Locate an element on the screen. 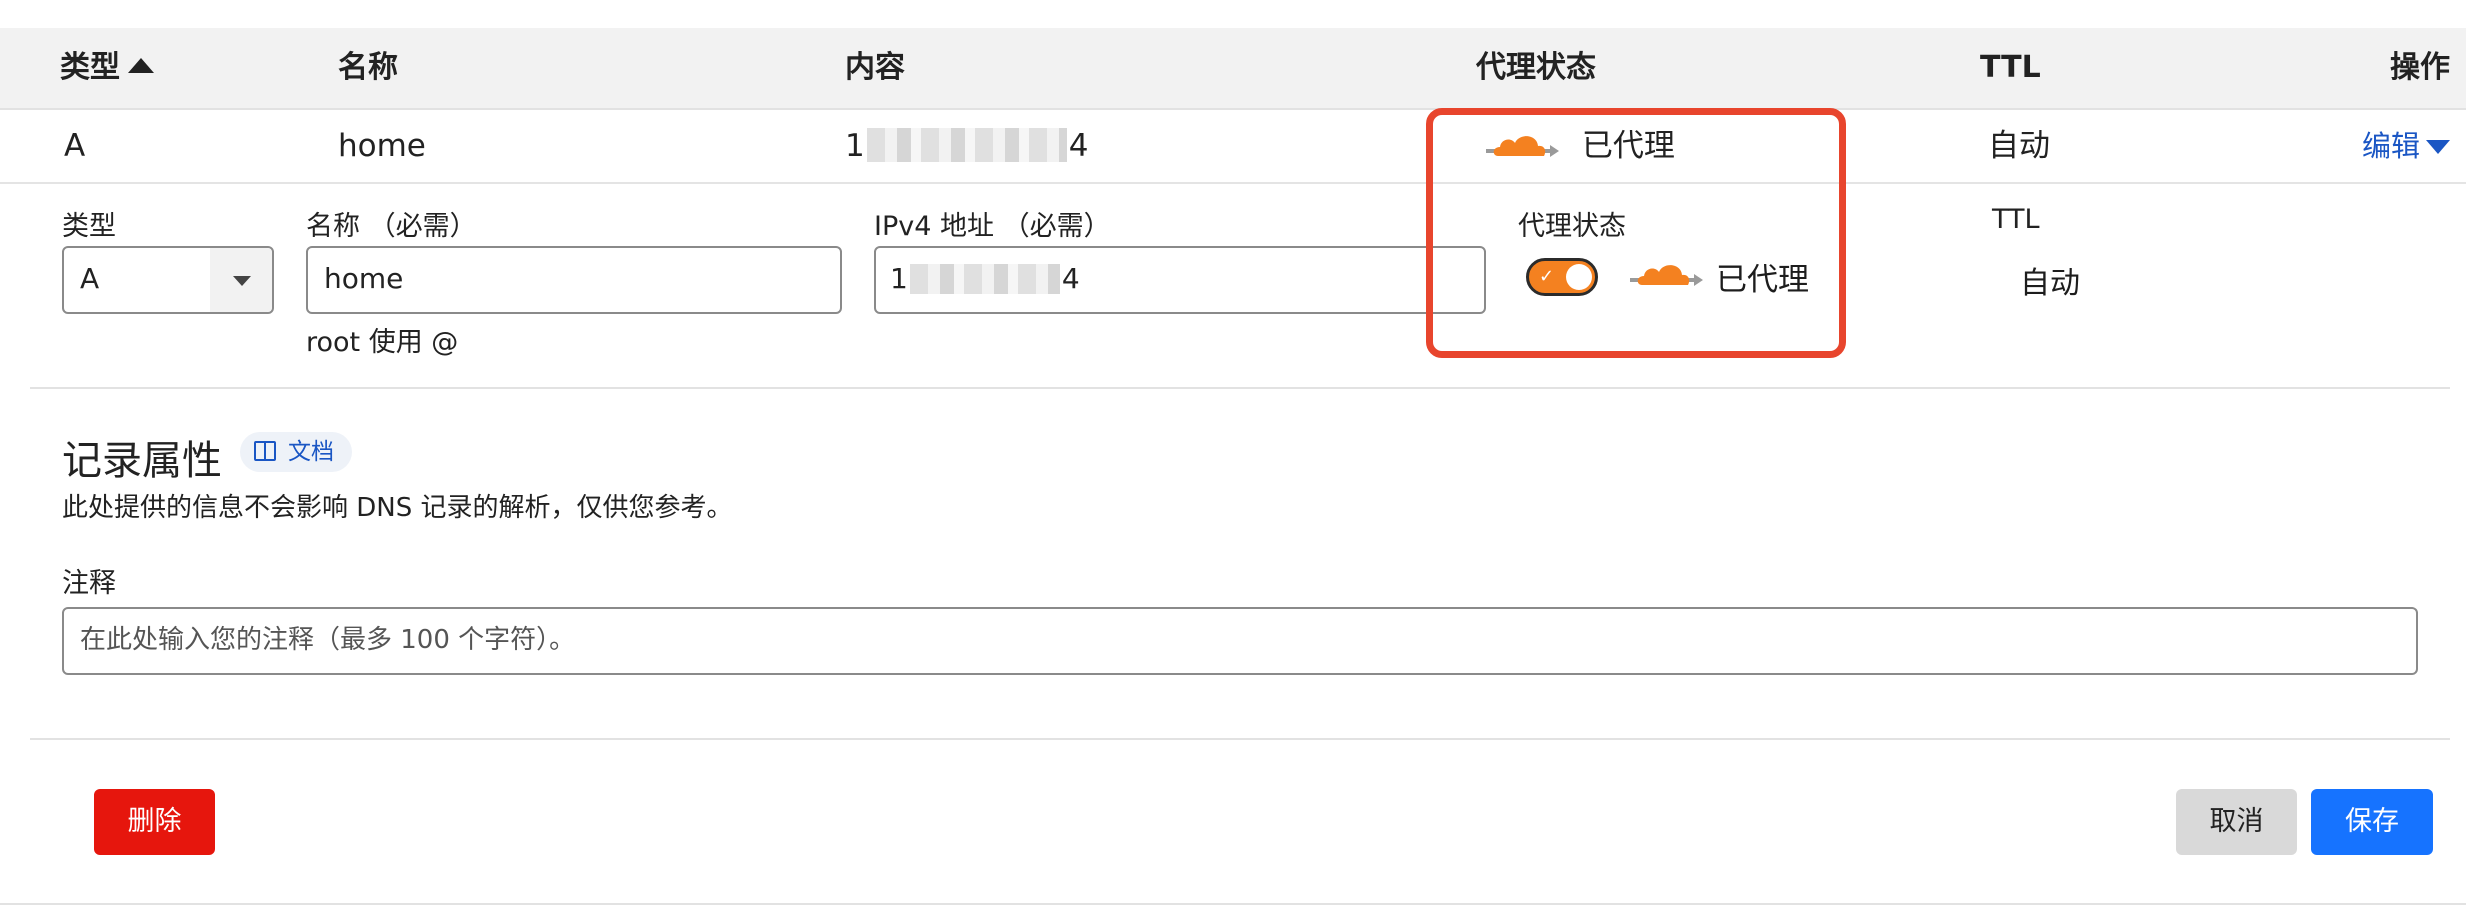 The width and height of the screenshot is (2466, 918). name-input: home is located at coordinates (574, 280).